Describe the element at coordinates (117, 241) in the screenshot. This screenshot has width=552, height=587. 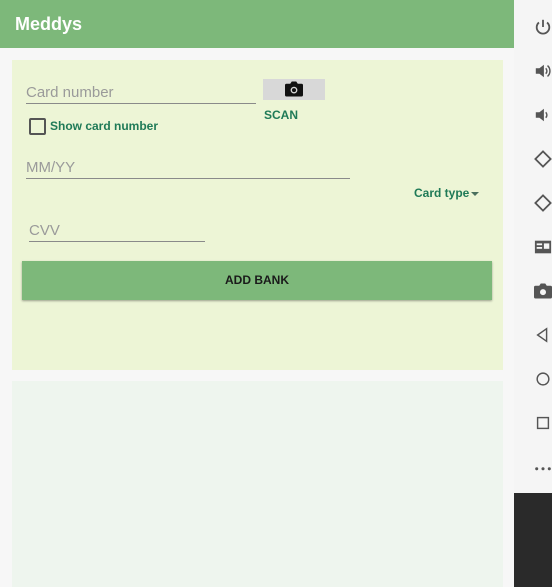
I see `cvv-underline` at that location.